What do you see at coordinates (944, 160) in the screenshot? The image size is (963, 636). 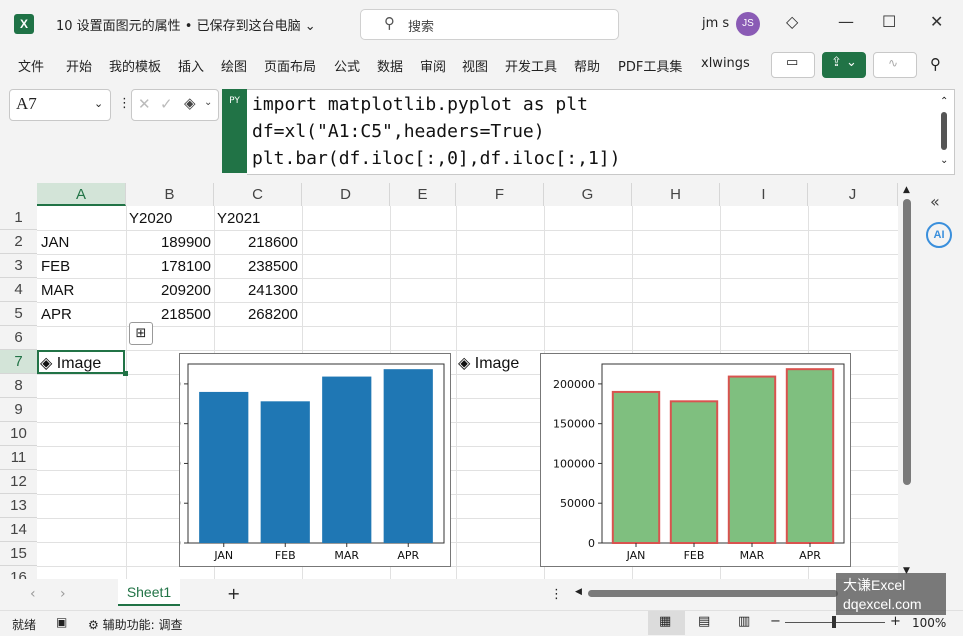 I see `scroll-down-icon: ⌄` at bounding box center [944, 160].